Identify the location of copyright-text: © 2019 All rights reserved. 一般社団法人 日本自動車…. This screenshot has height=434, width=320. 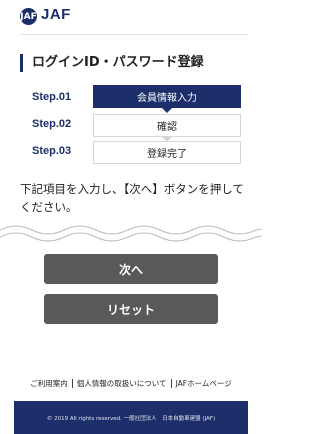
(131, 418).